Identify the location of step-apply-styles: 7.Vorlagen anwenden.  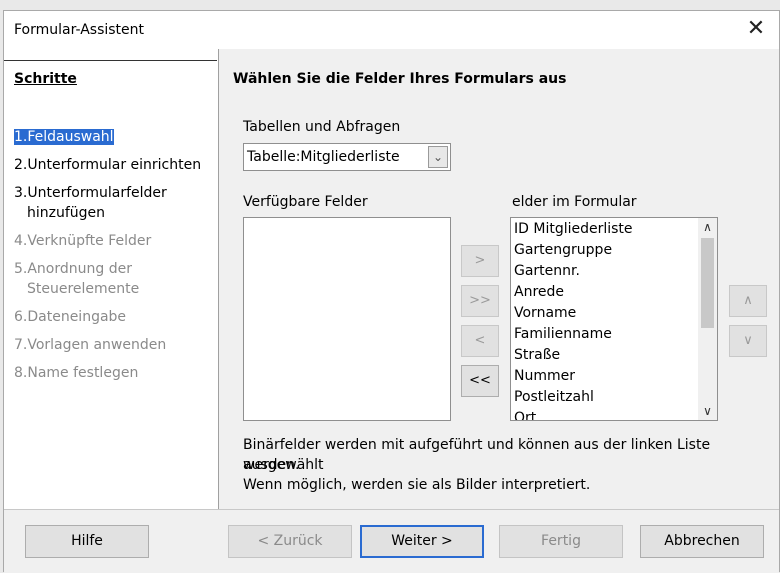
(90, 345).